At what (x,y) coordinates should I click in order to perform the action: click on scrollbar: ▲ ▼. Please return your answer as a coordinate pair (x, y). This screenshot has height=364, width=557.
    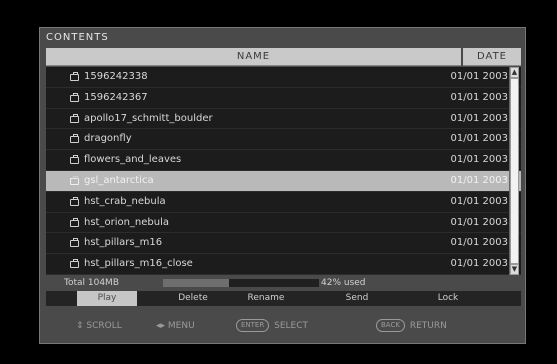
    Looking at the image, I should click on (514, 171).